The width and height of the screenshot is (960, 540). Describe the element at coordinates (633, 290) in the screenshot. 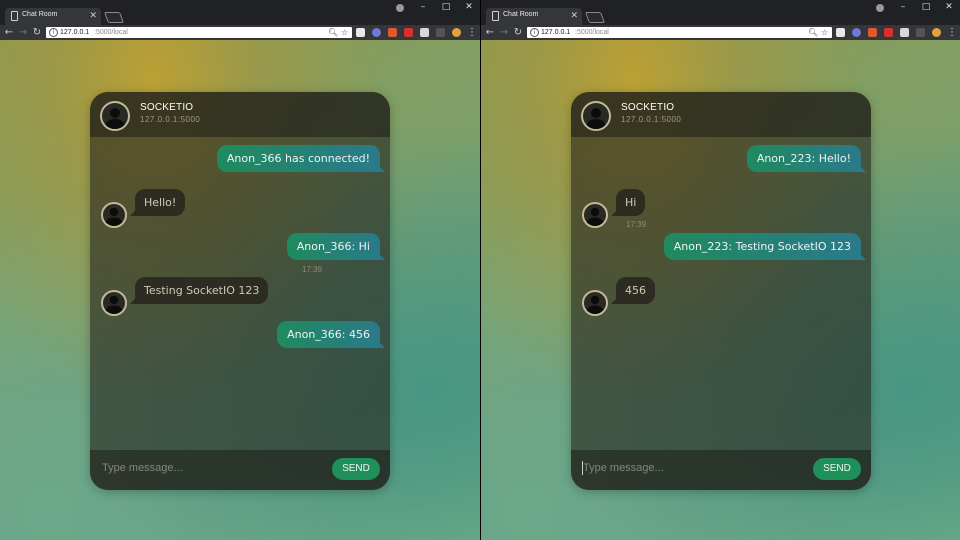

I see `message-incoming: 456` at that location.